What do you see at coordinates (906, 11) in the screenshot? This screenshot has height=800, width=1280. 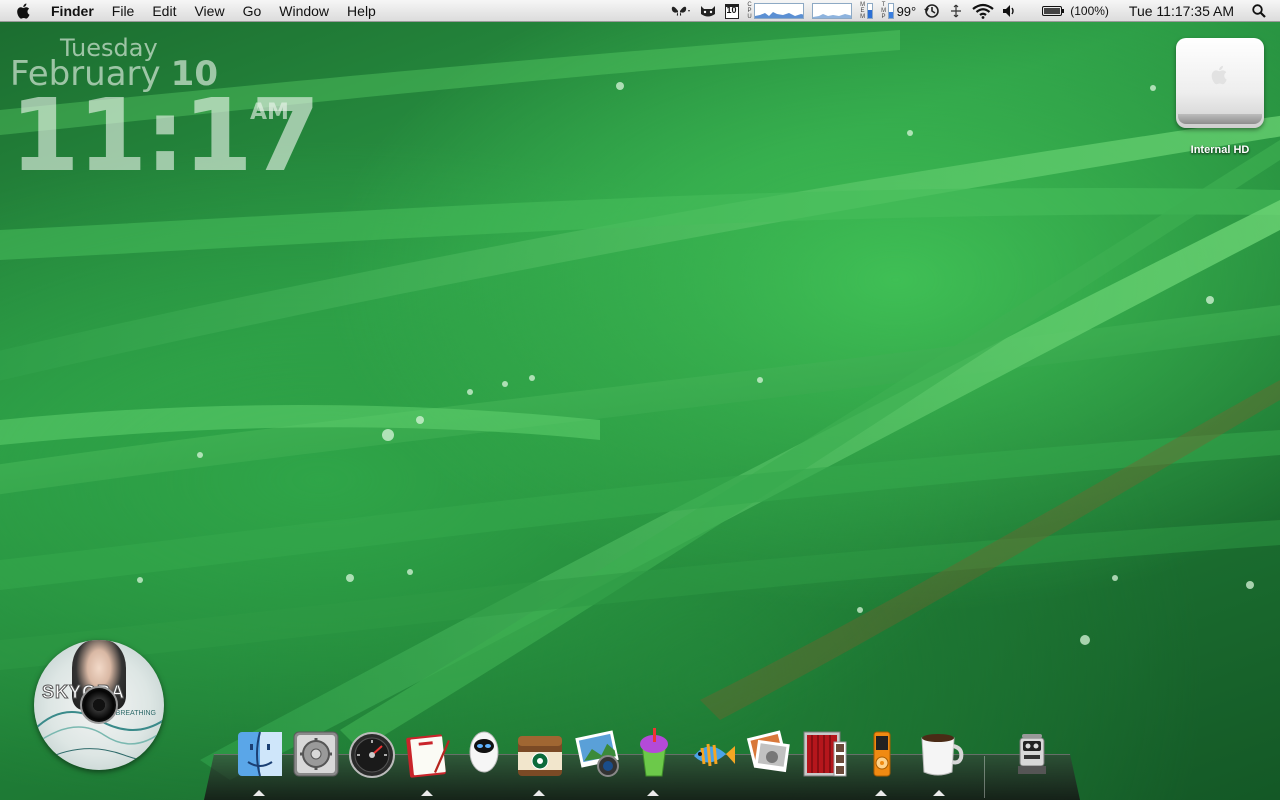 I see `temperature-value: 99°` at bounding box center [906, 11].